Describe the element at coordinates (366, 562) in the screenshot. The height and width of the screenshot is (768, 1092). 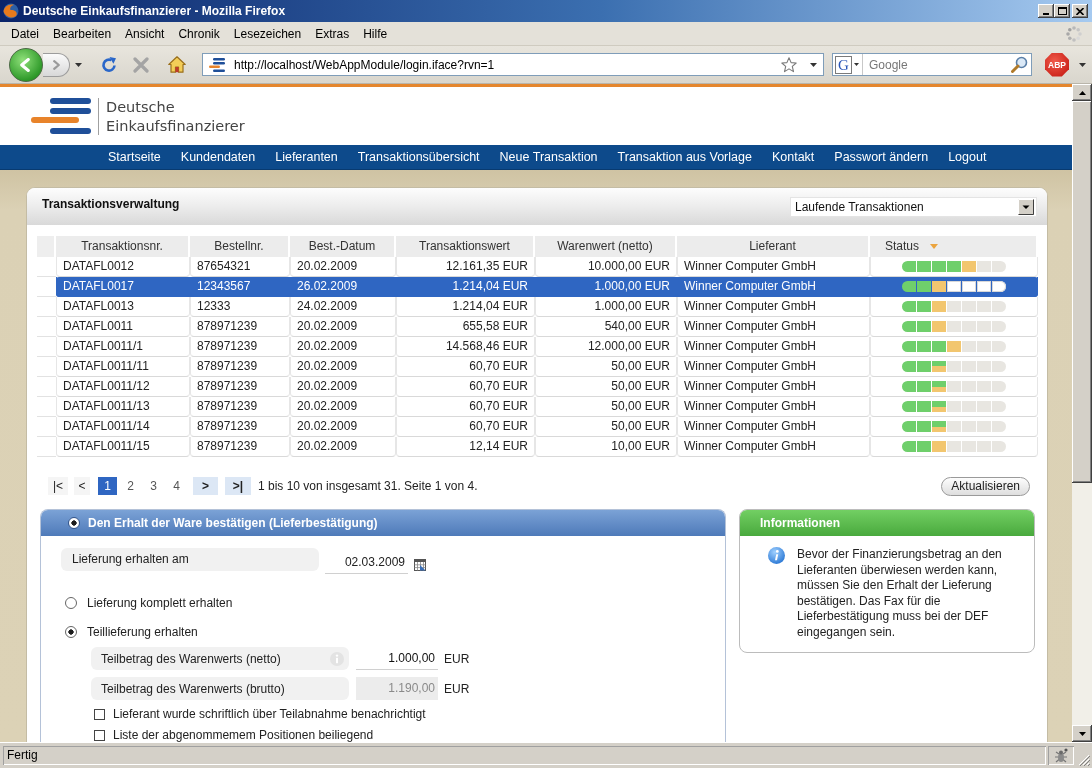
I see `date-field: 02.03.2009` at that location.